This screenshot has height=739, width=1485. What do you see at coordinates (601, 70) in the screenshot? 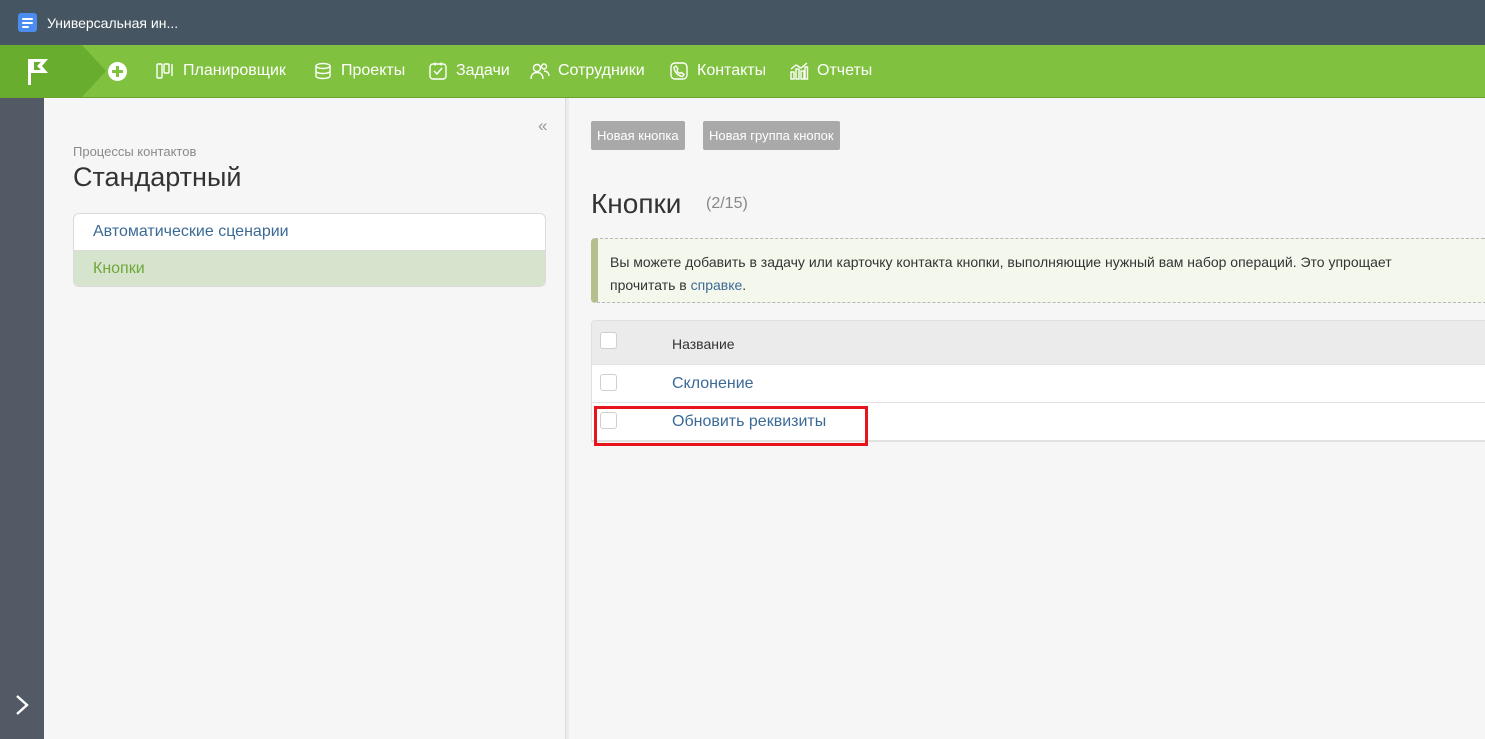
I see `nav-employees-label: Сотрудники` at bounding box center [601, 70].